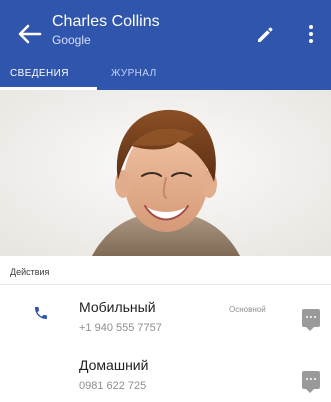 This screenshot has width=331, height=402. I want to click on actions-section-header: Действия, so click(165, 270).